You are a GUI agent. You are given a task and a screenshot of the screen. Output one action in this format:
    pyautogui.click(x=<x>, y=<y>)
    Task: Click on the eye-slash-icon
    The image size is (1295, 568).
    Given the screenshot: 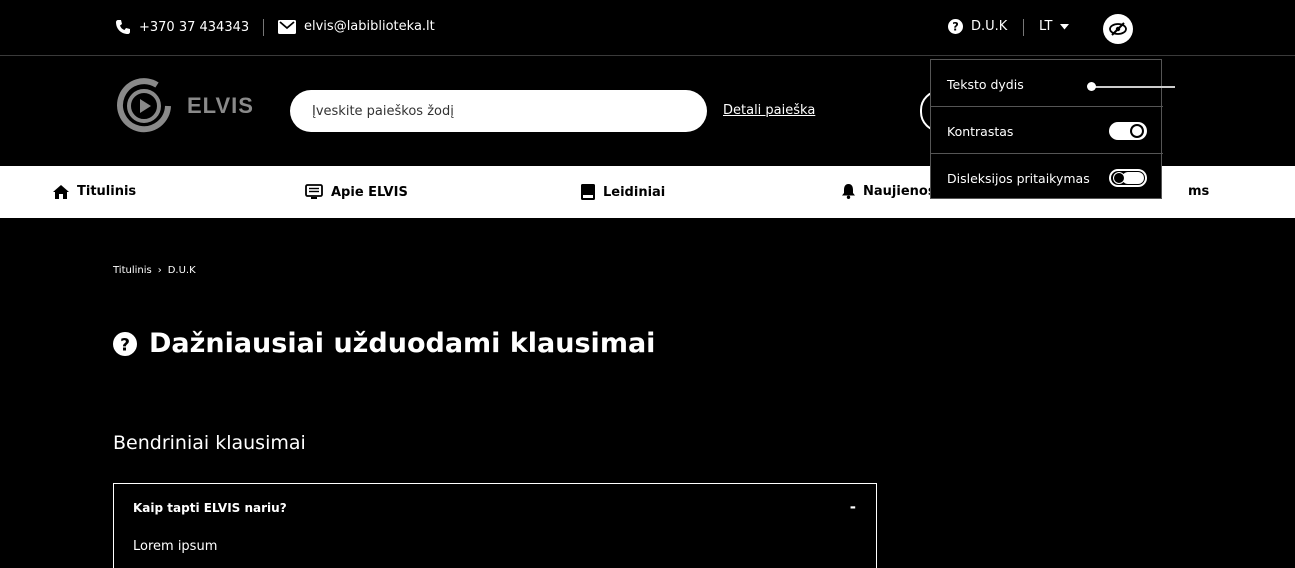 What is the action you would take?
    pyautogui.click(x=1118, y=29)
    